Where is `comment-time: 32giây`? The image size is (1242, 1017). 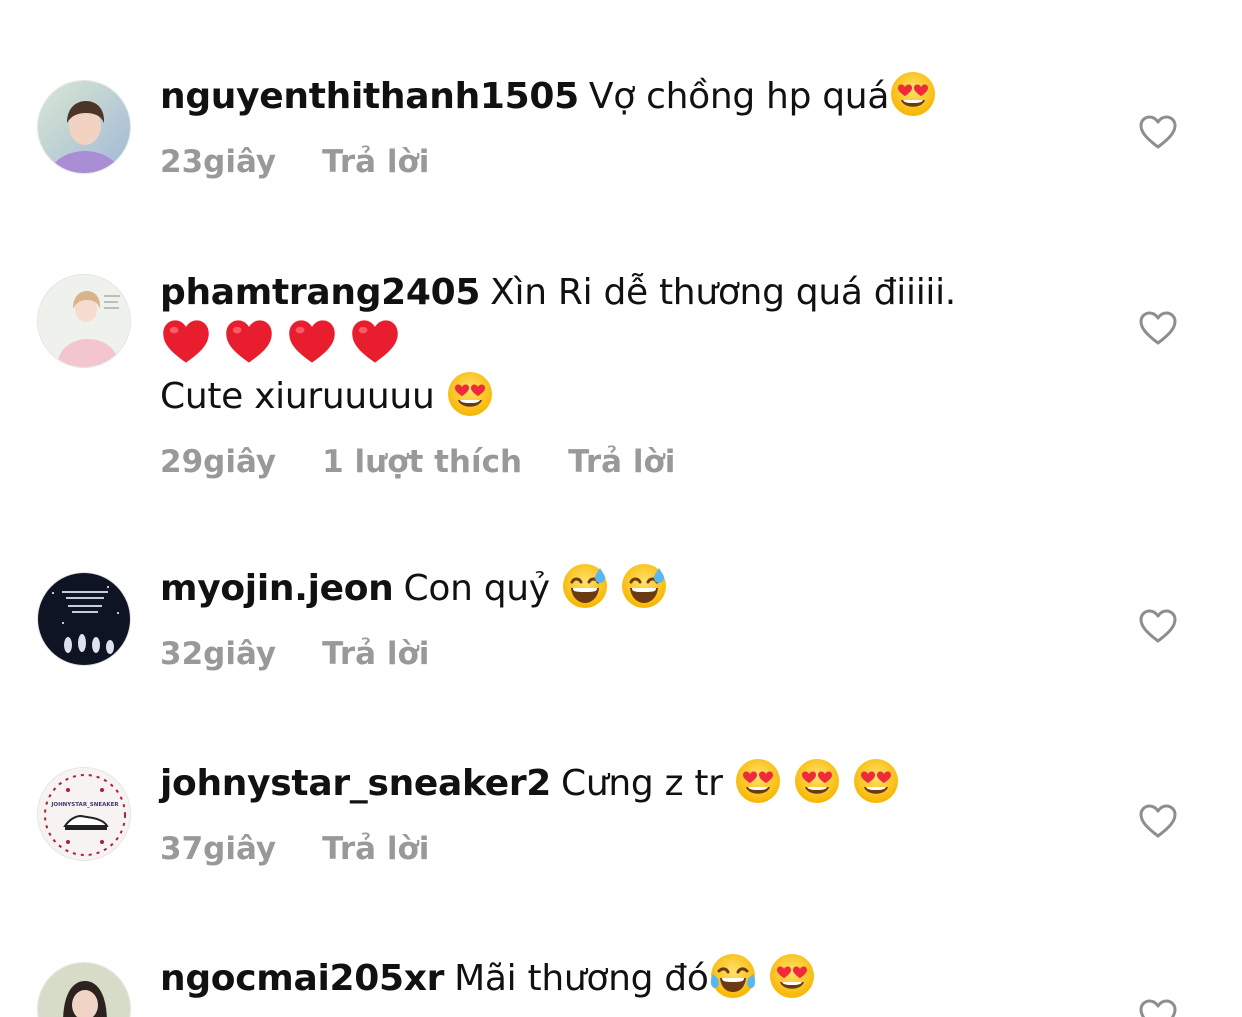 comment-time: 32giây is located at coordinates (218, 654).